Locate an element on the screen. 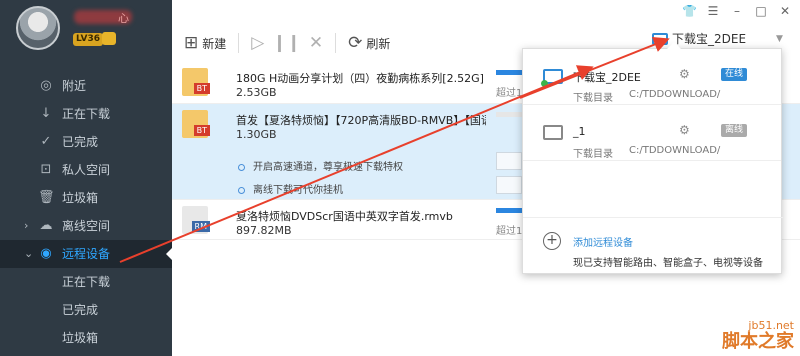 The width and height of the screenshot is (800, 356). sidebar-item-offline-space: › ☁ 离线空间 is located at coordinates (86, 226).